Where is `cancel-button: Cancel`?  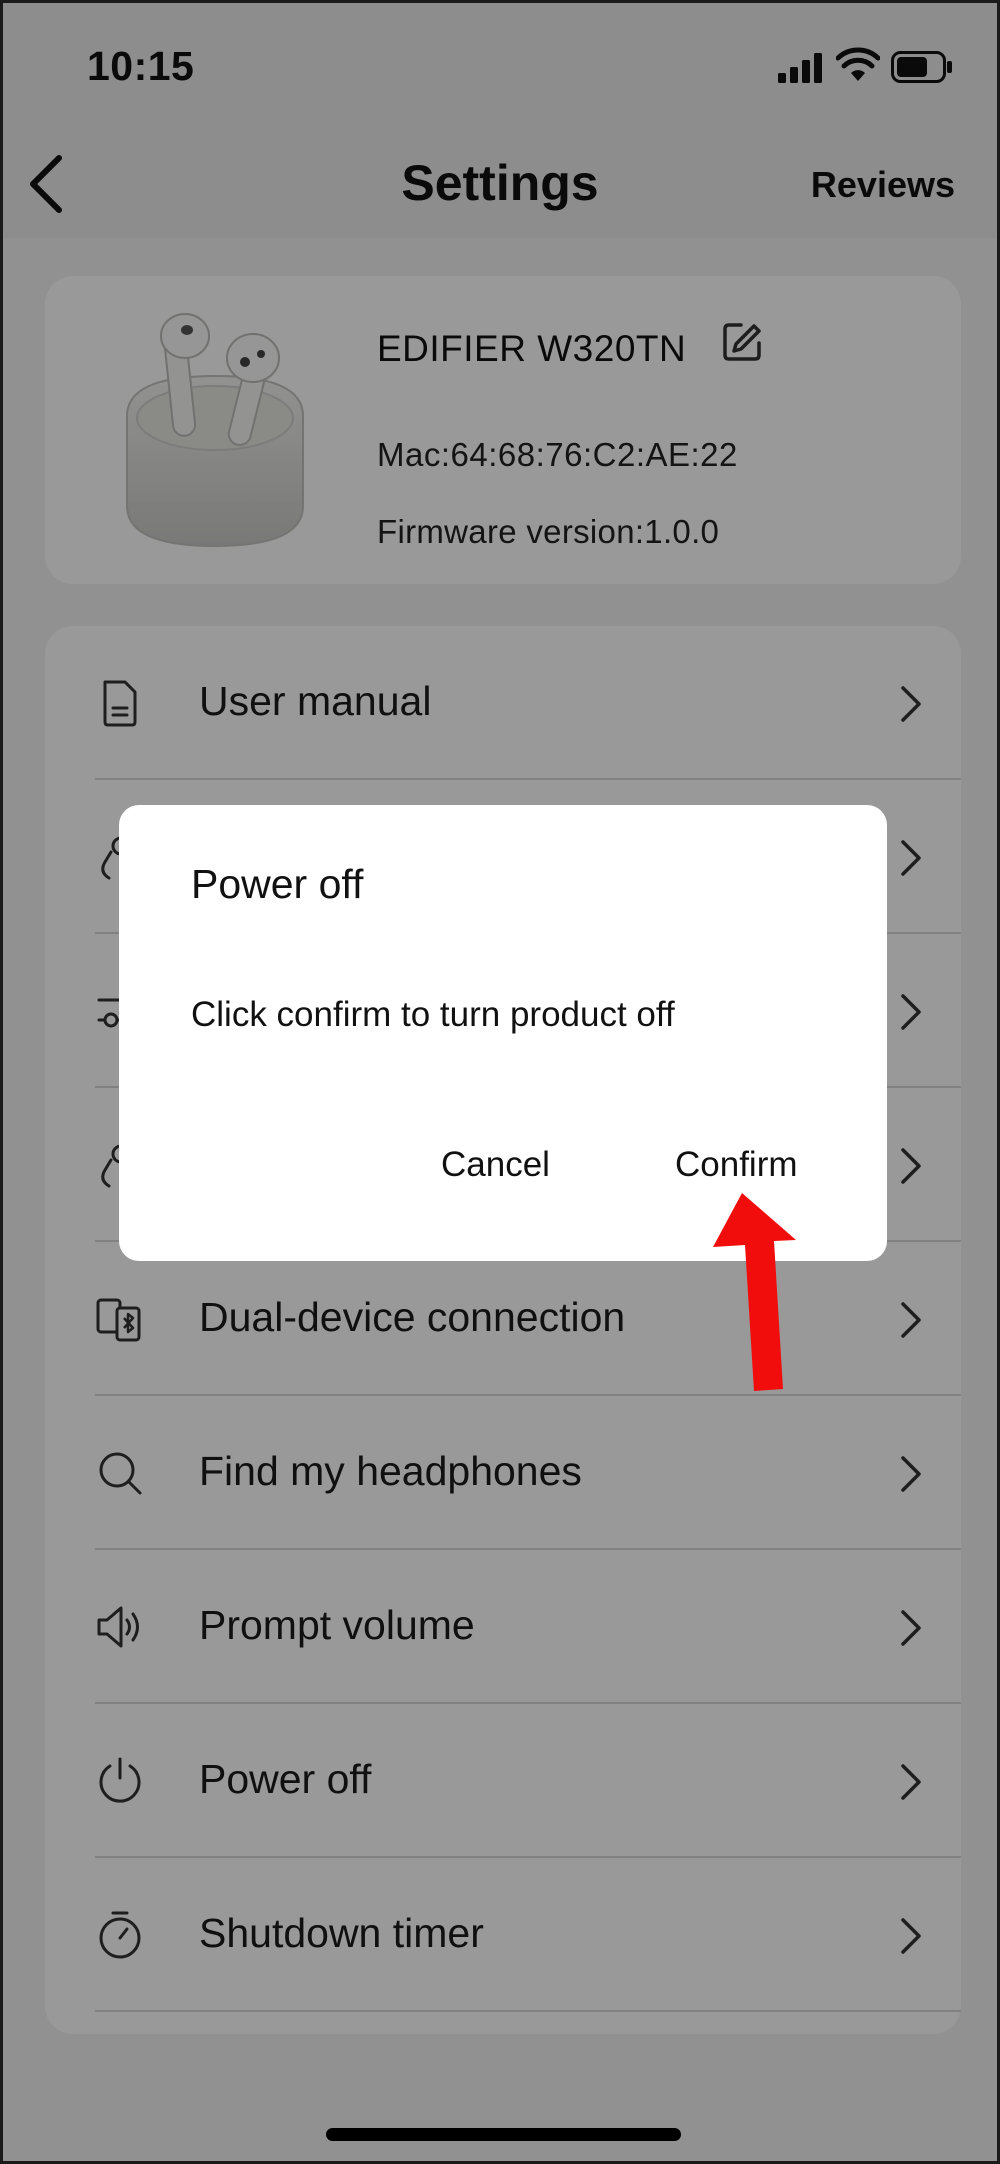 cancel-button: Cancel is located at coordinates (495, 1165).